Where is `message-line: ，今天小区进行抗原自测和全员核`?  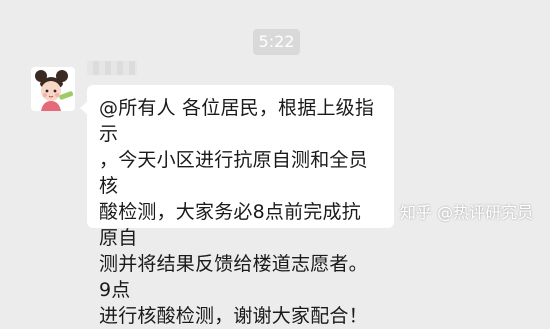
message-line: ，今天小区进行抗原自测和全员核 is located at coordinates (233, 173).